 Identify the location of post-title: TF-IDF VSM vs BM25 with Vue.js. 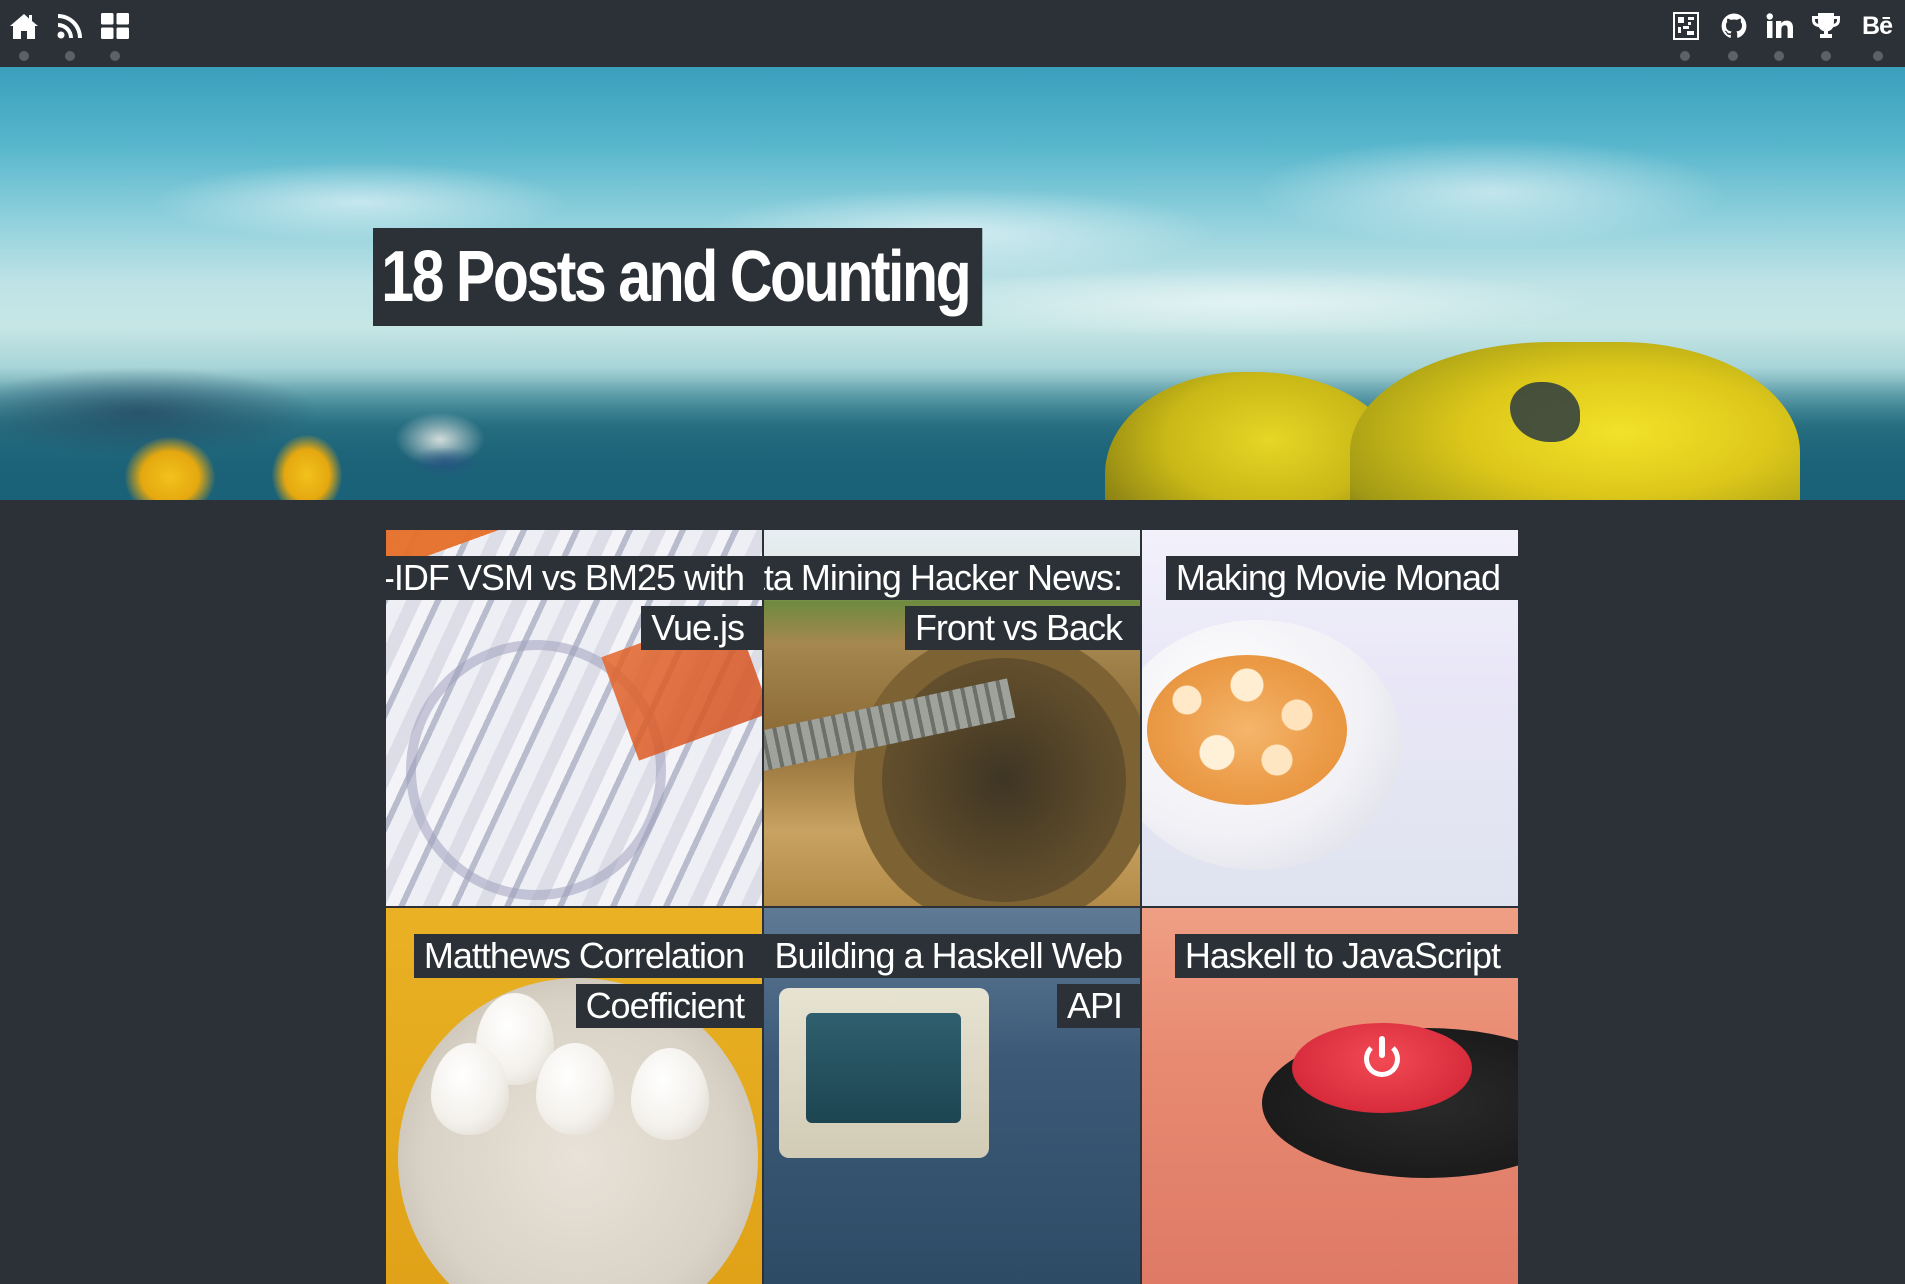
(574, 606).